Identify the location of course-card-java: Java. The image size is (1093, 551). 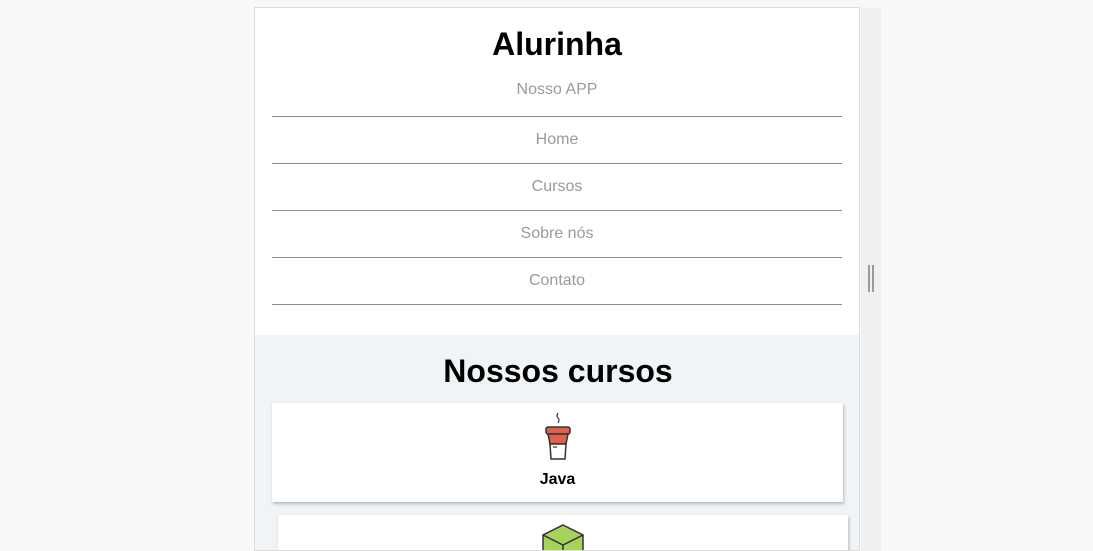
(557, 452).